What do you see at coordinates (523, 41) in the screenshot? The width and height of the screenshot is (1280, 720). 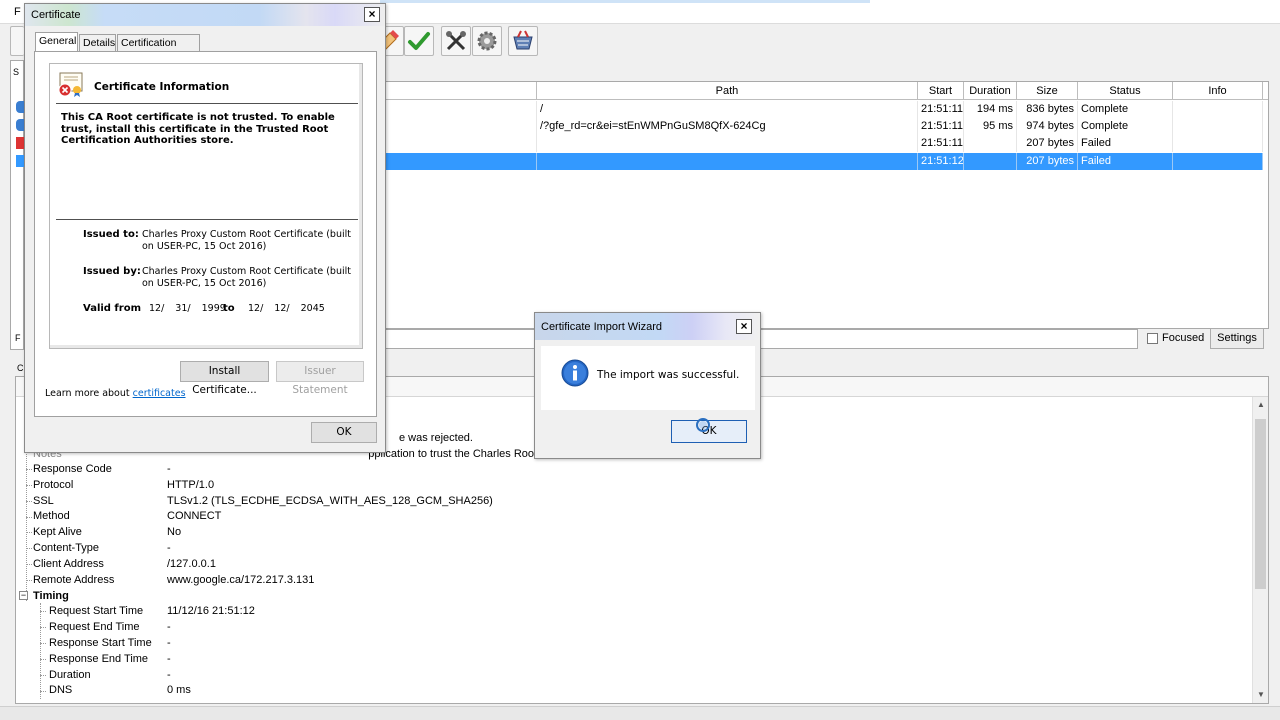 I see `basket-button` at bounding box center [523, 41].